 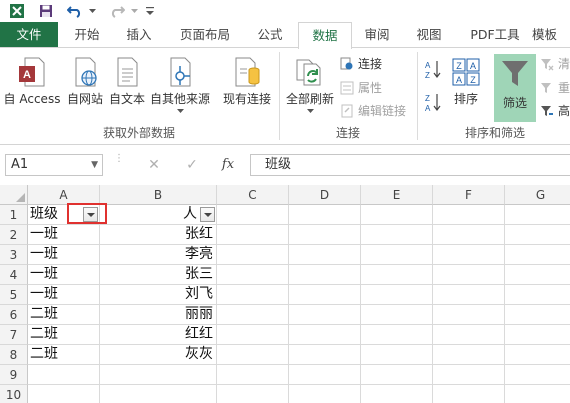 I want to click on advanced-filter-icon, so click(x=547, y=110).